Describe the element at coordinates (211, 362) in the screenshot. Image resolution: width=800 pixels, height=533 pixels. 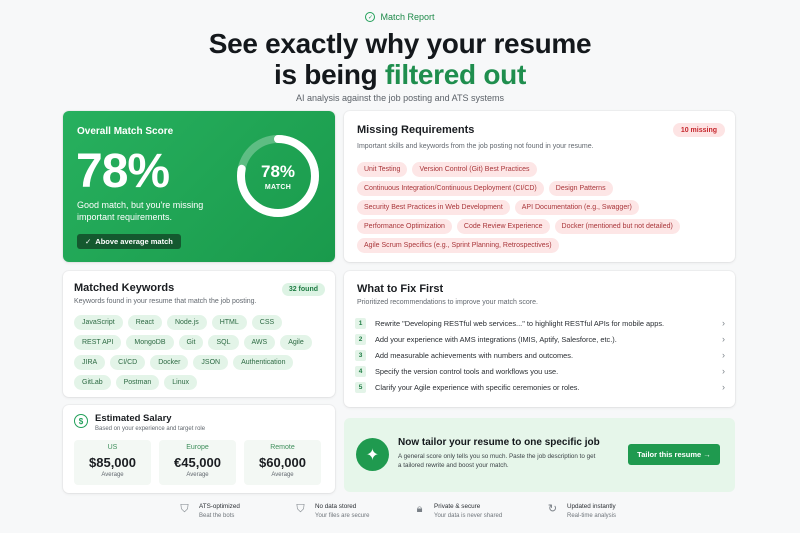
I see `matched-tag: JSON` at that location.